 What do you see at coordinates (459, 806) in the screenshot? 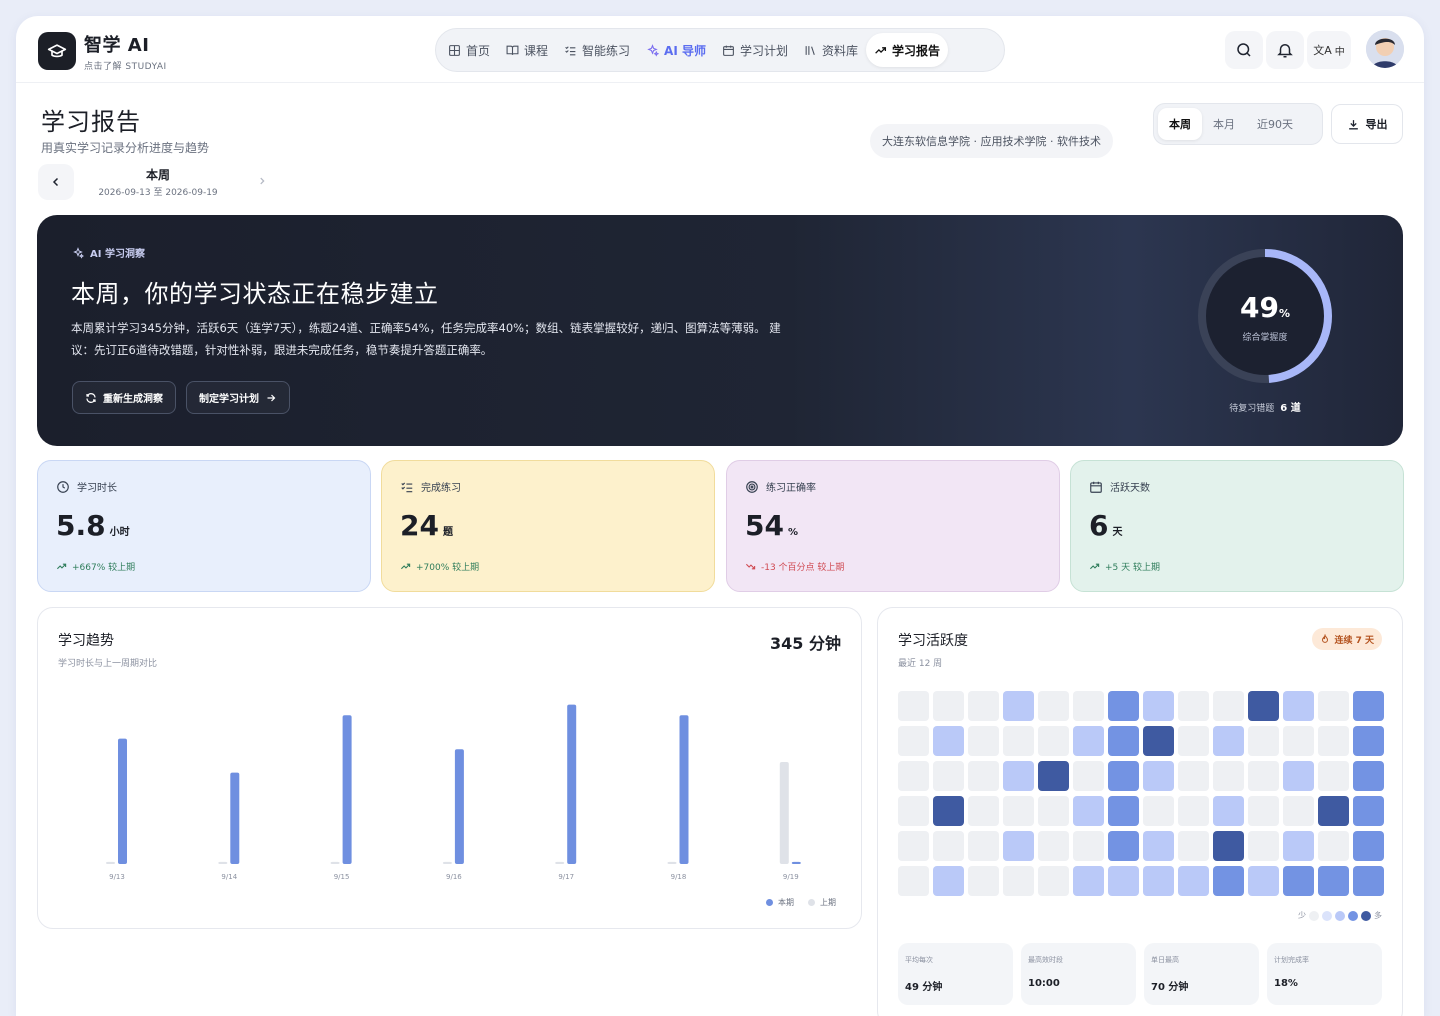
I see `bar-current-9/16` at bounding box center [459, 806].